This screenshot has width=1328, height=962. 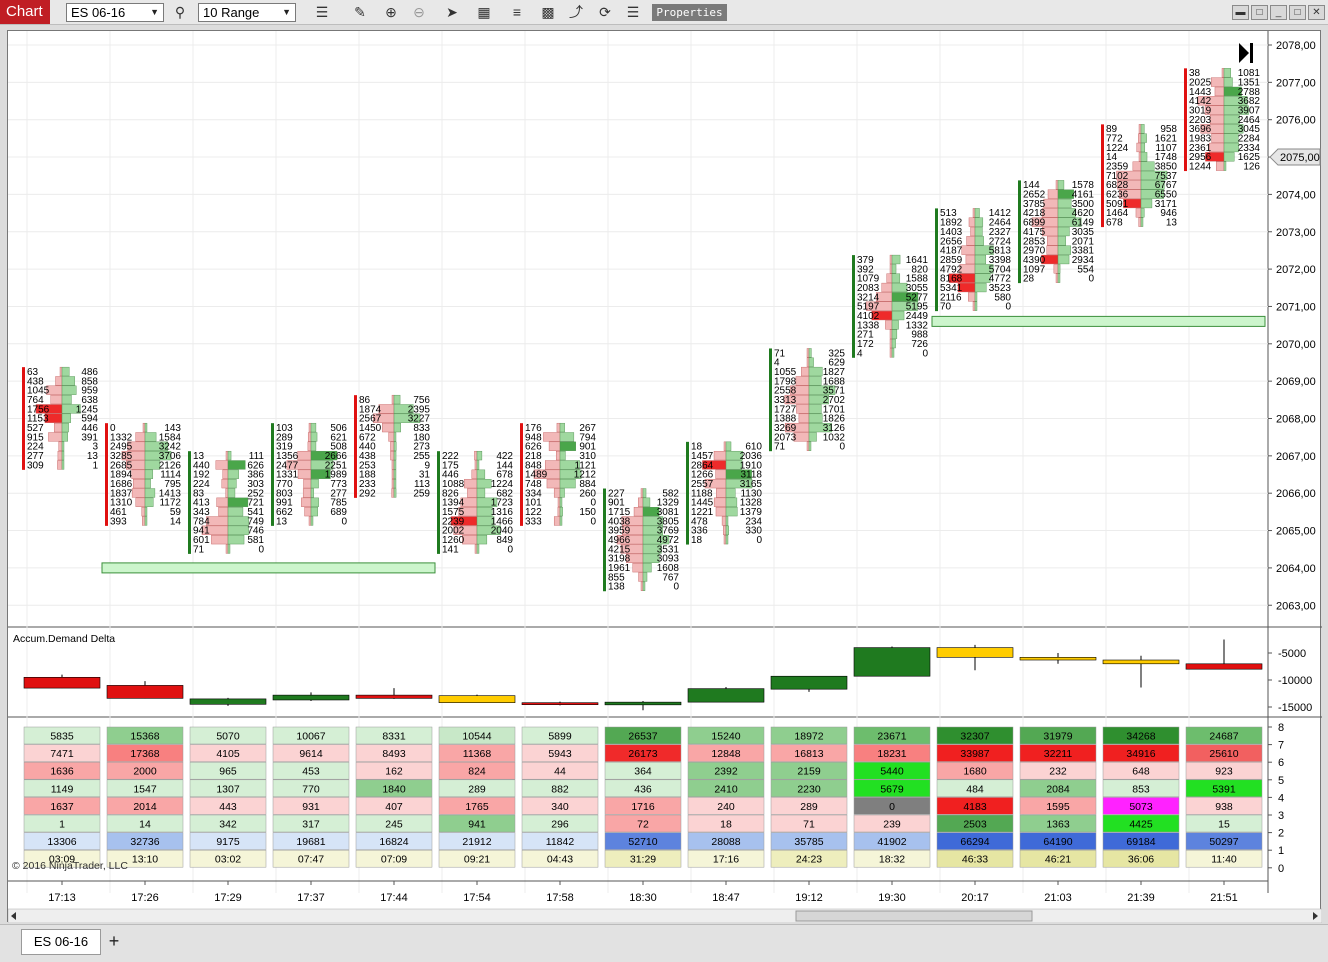 I want to click on close-icon: ✕, so click(x=1316, y=12).